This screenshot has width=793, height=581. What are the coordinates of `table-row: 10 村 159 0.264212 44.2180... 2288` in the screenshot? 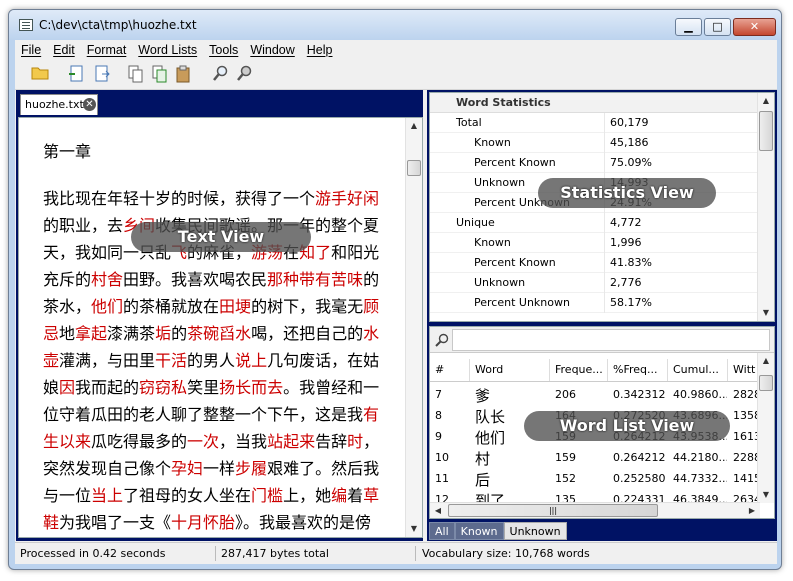 It's located at (595, 458).